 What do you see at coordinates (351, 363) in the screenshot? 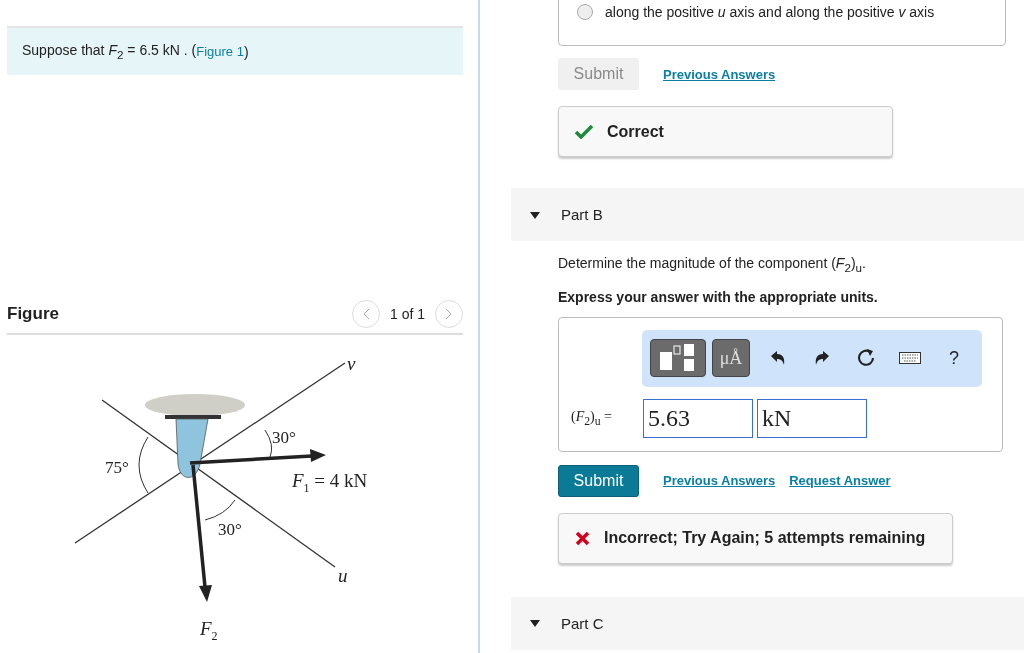
I see `axis-label: v` at bounding box center [351, 363].